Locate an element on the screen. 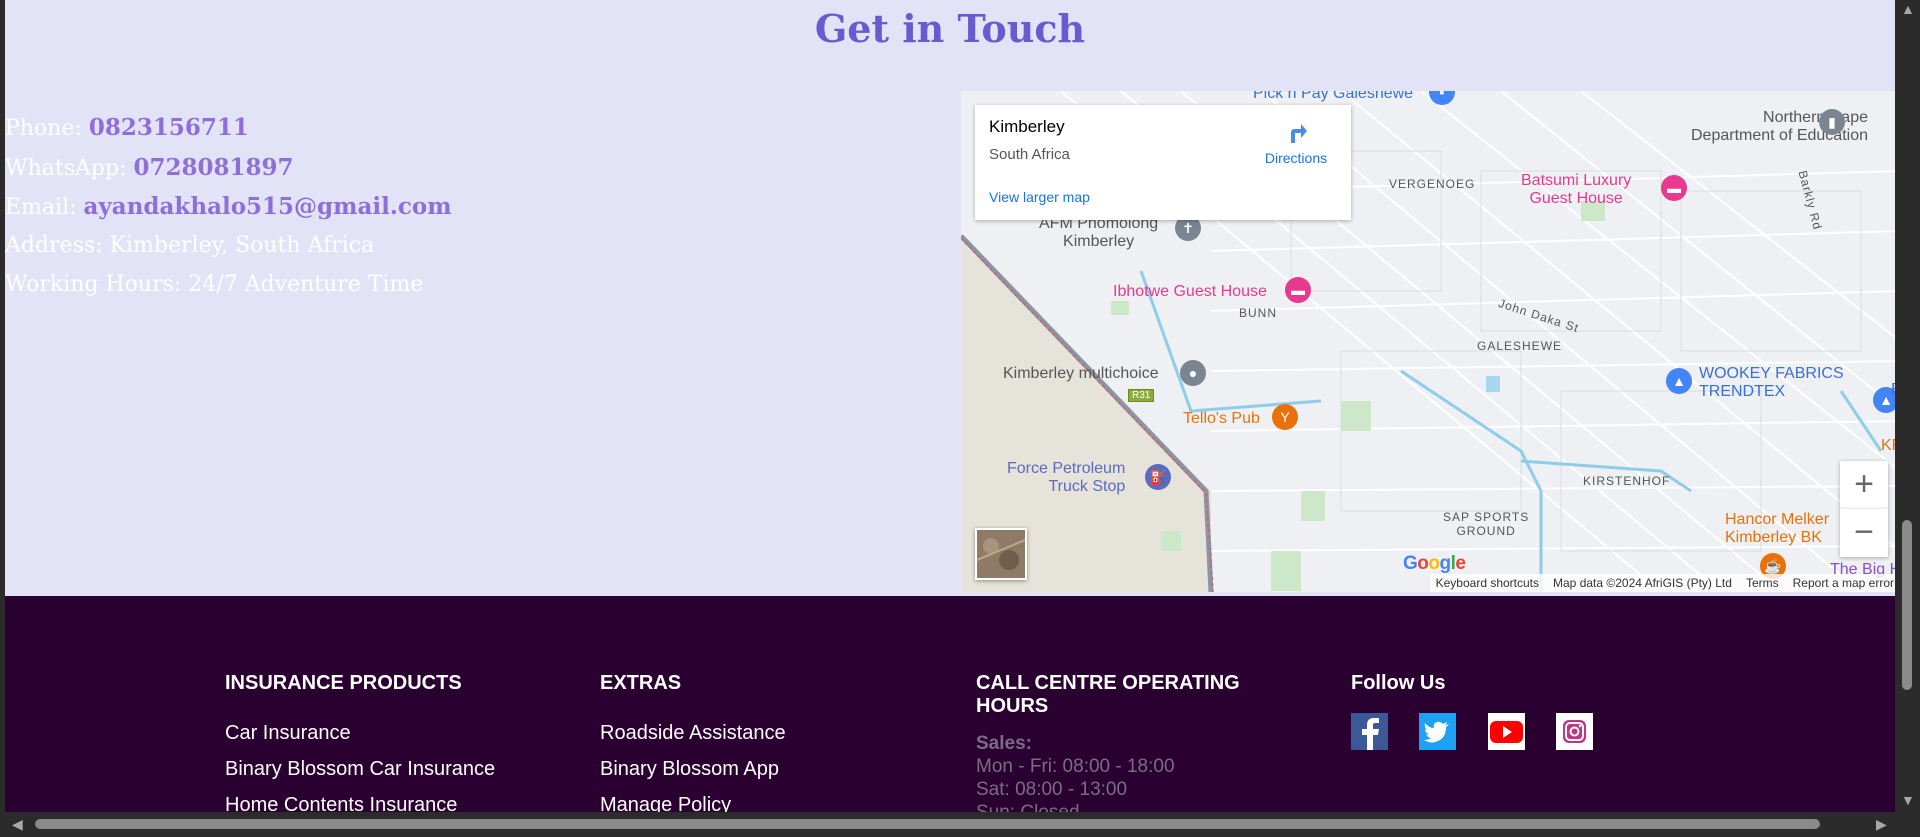 The height and width of the screenshot is (837, 1920). whatsapp-row: WhatsApp: 0728081897 is located at coordinates (149, 167).